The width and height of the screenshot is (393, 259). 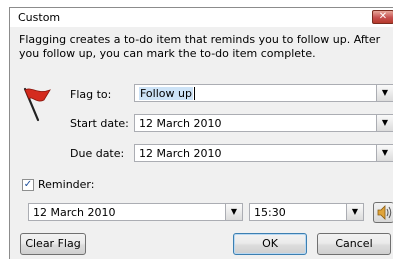 I want to click on clear-flag-button: Clear Flag, so click(x=53, y=244).